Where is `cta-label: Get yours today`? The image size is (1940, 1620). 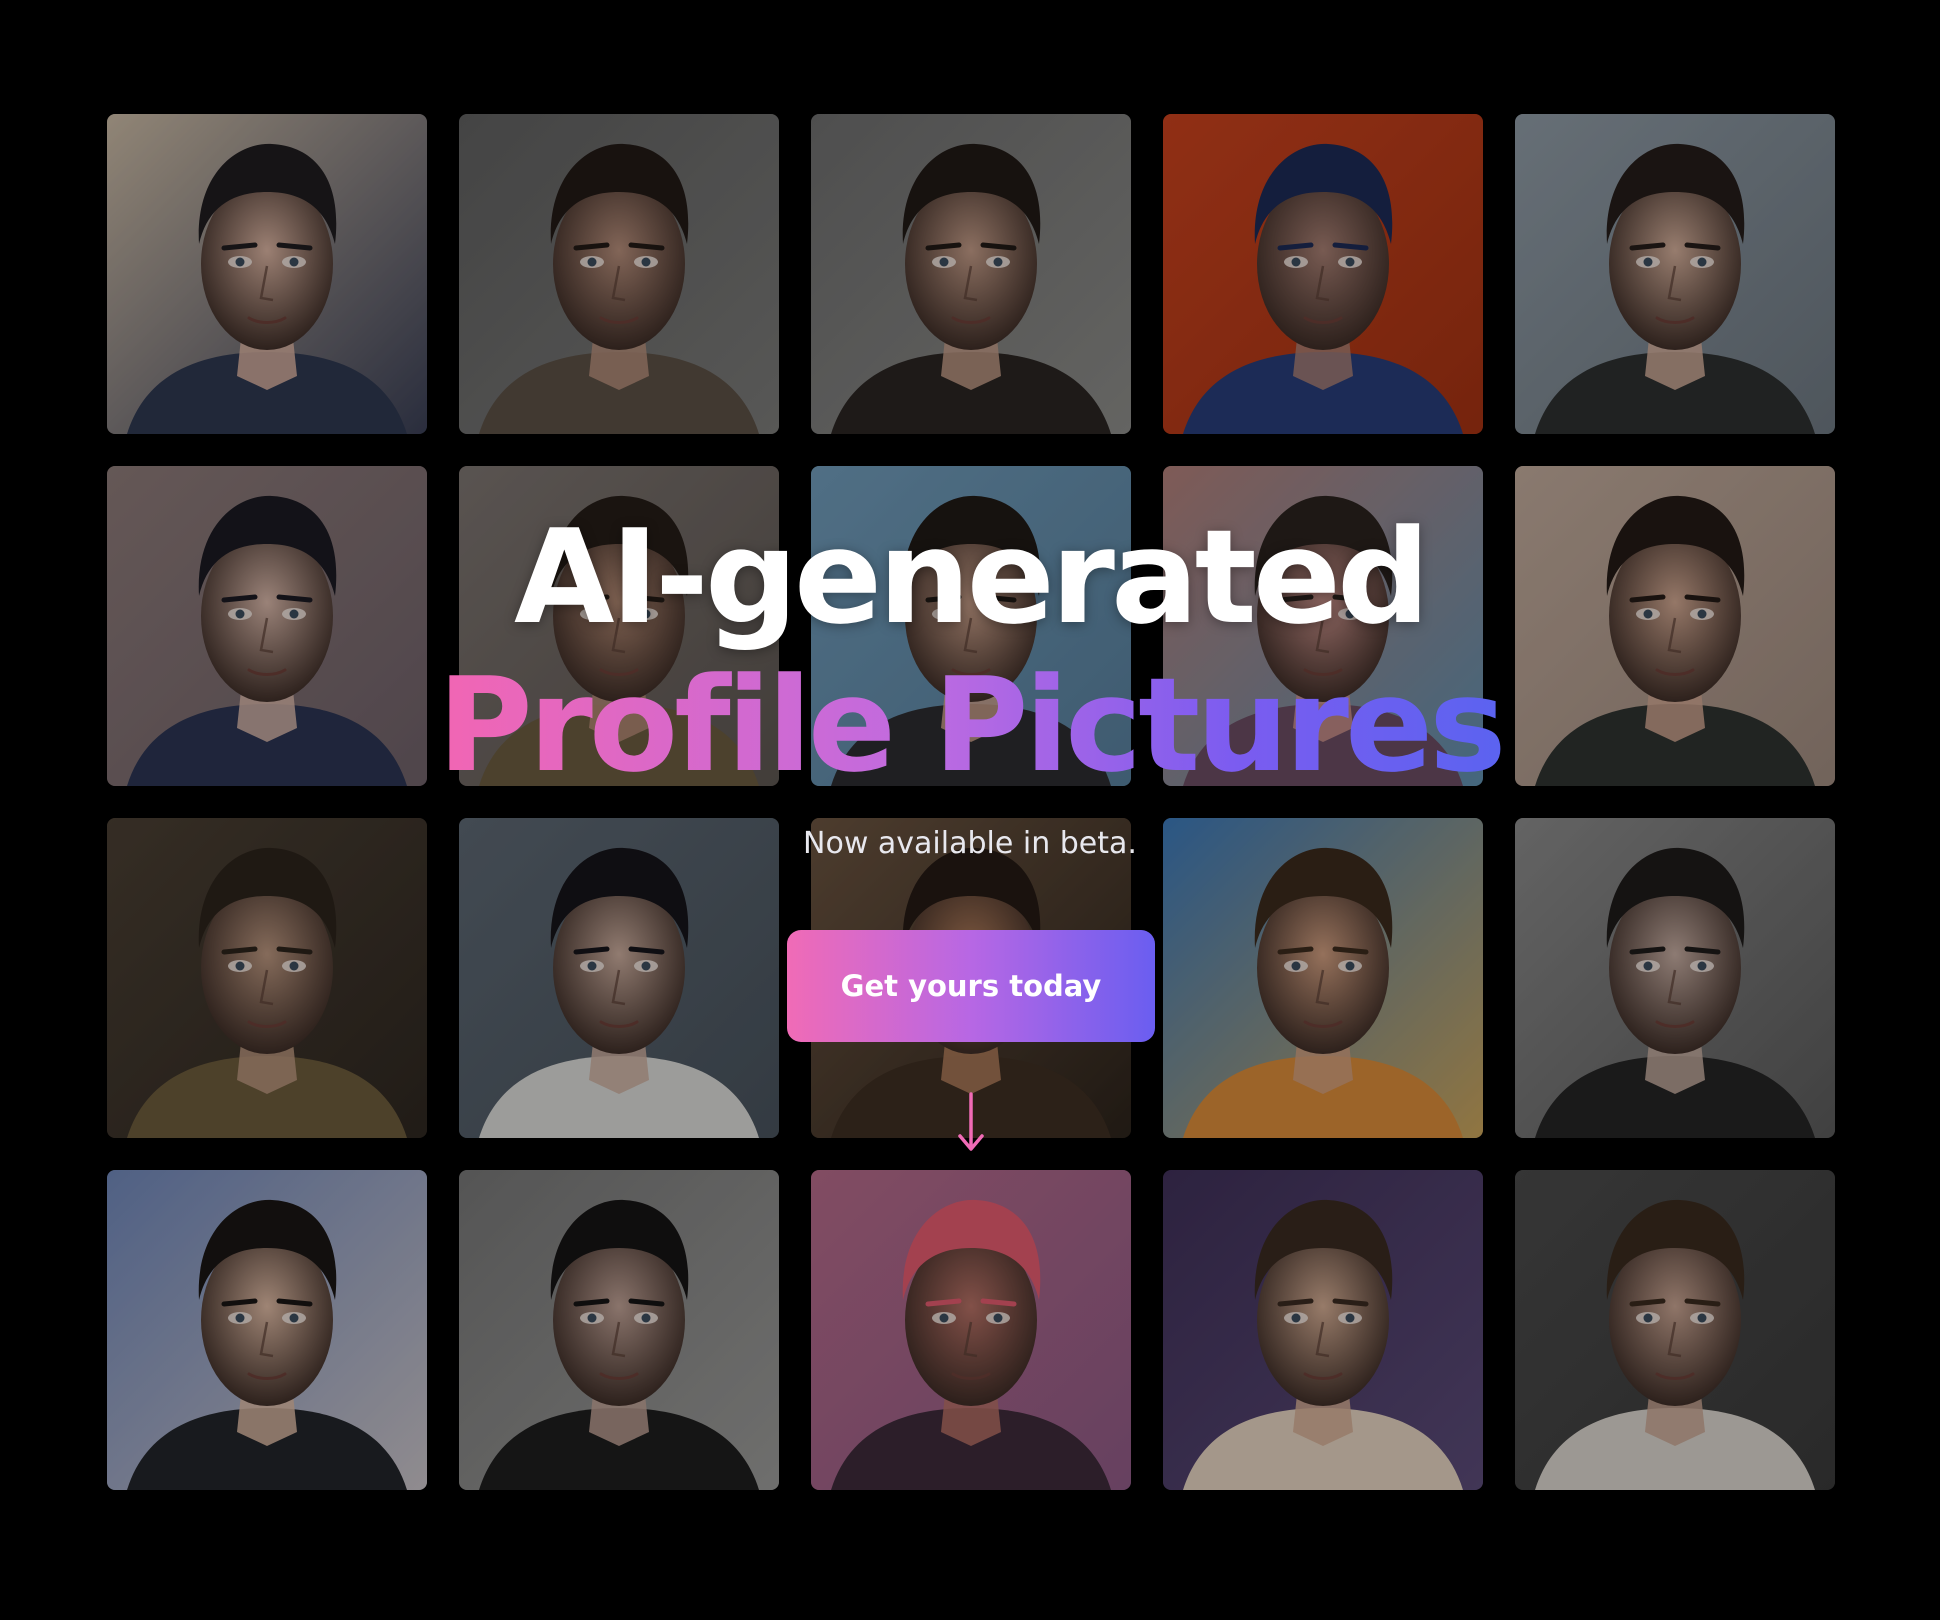 cta-label: Get yours today is located at coordinates (971, 986).